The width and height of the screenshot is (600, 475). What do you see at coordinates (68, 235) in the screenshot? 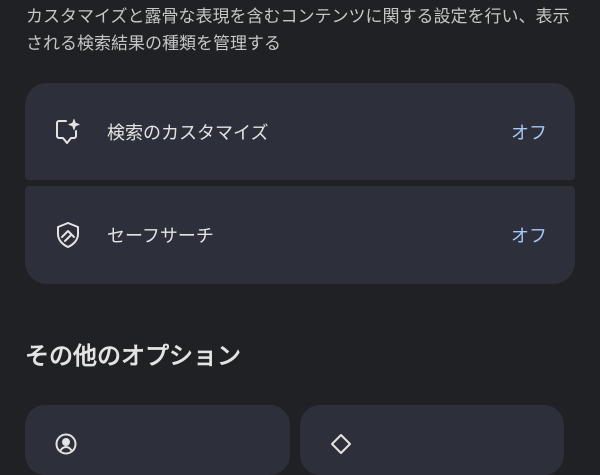
I see `shield-icon` at bounding box center [68, 235].